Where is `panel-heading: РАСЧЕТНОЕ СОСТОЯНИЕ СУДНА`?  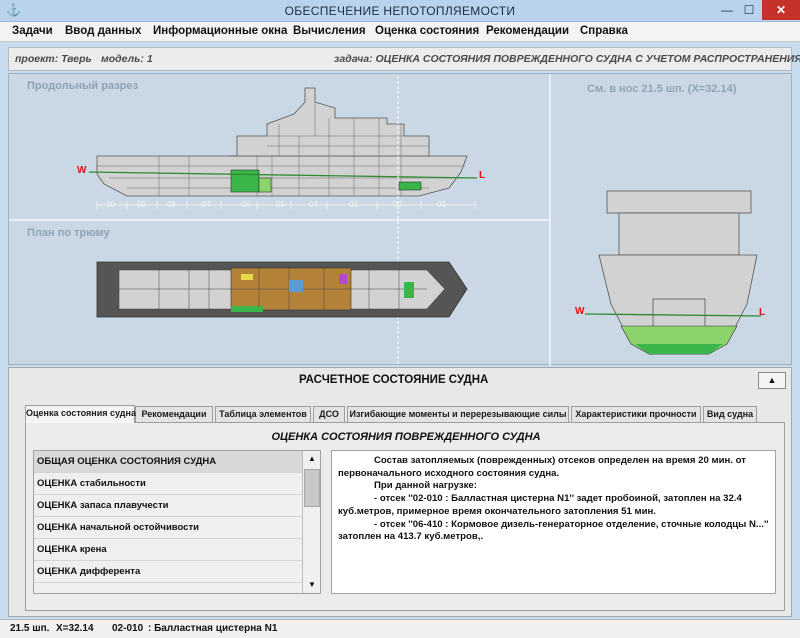
panel-heading: РАСЧЕТНОЕ СОСТОЯНИЕ СУДНА is located at coordinates (394, 380).